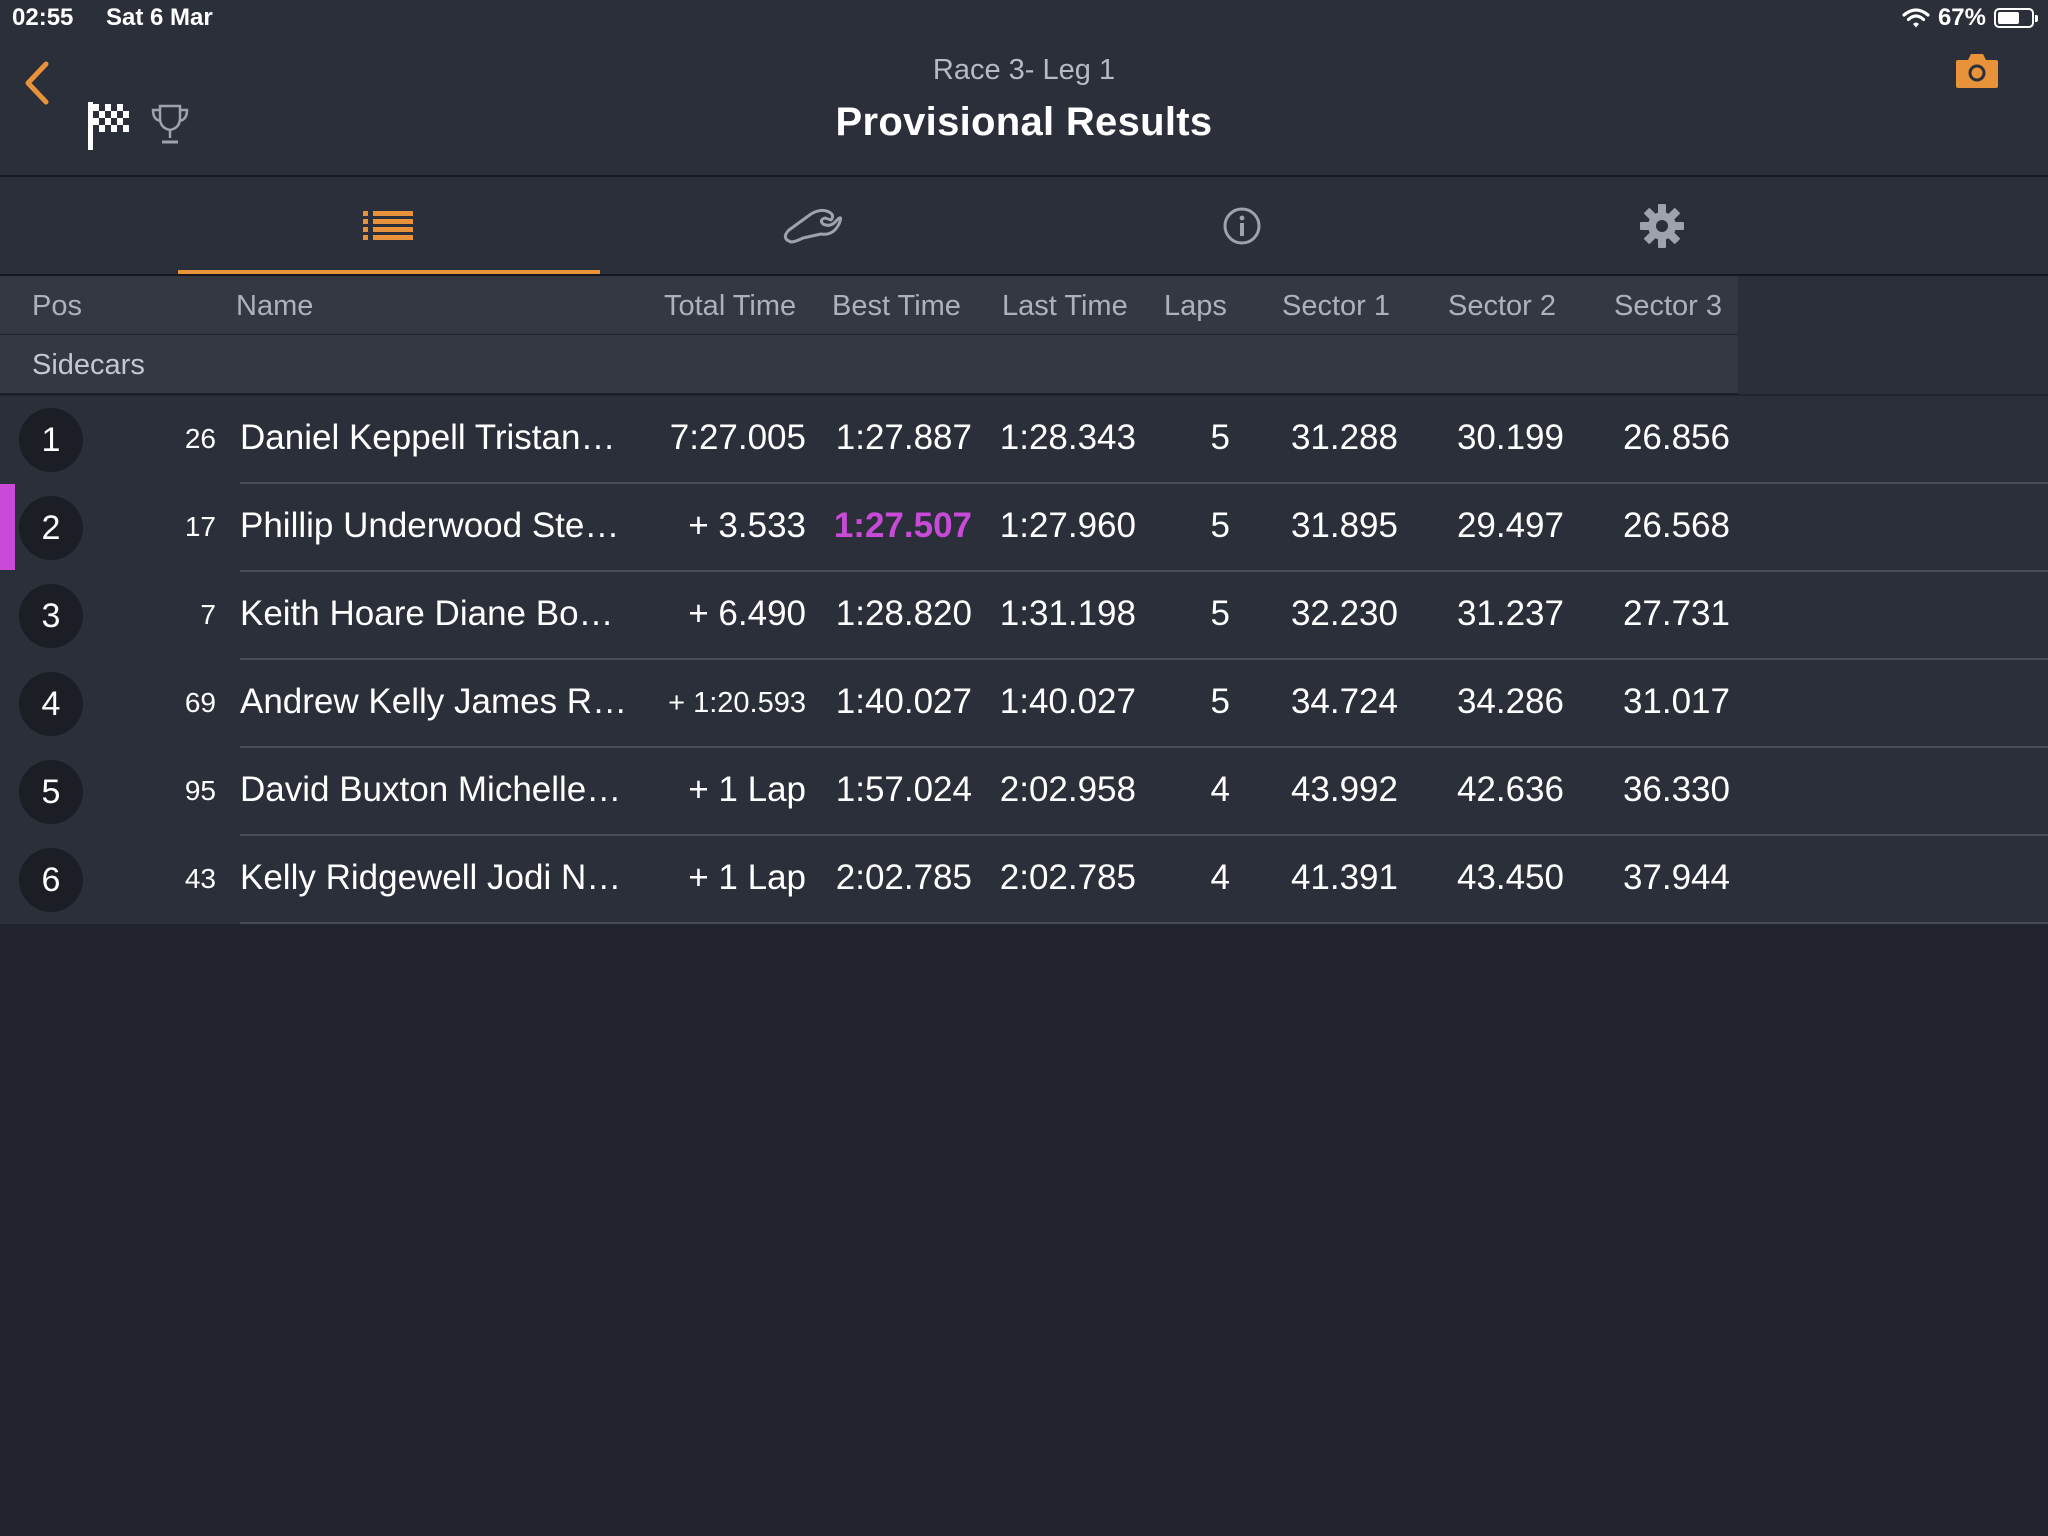 This screenshot has height=1536, width=2048. Describe the element at coordinates (1510, 613) in the screenshot. I see `sector-2-time: 31.237` at that location.